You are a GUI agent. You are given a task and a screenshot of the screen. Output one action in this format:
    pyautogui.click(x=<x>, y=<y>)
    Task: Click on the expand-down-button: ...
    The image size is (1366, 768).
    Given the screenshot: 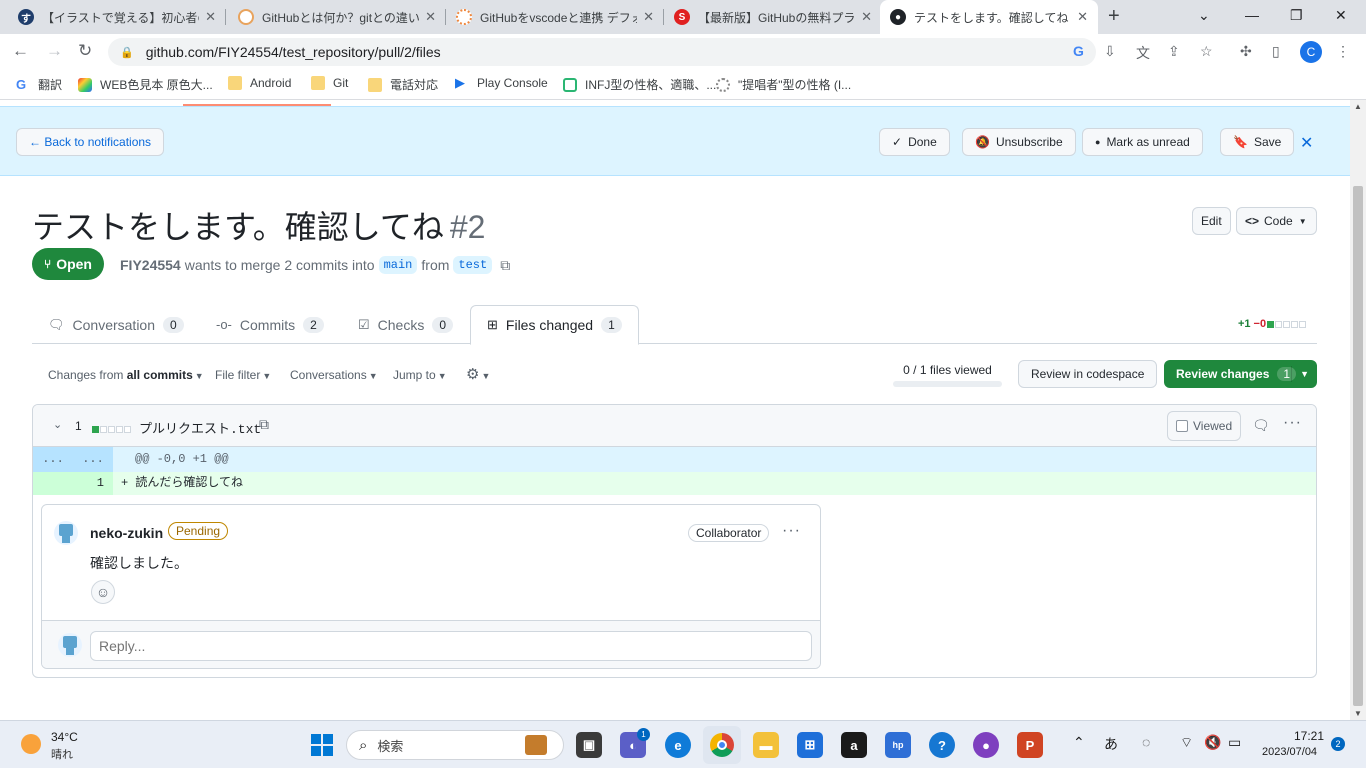 What is the action you would take?
    pyautogui.click(x=93, y=459)
    